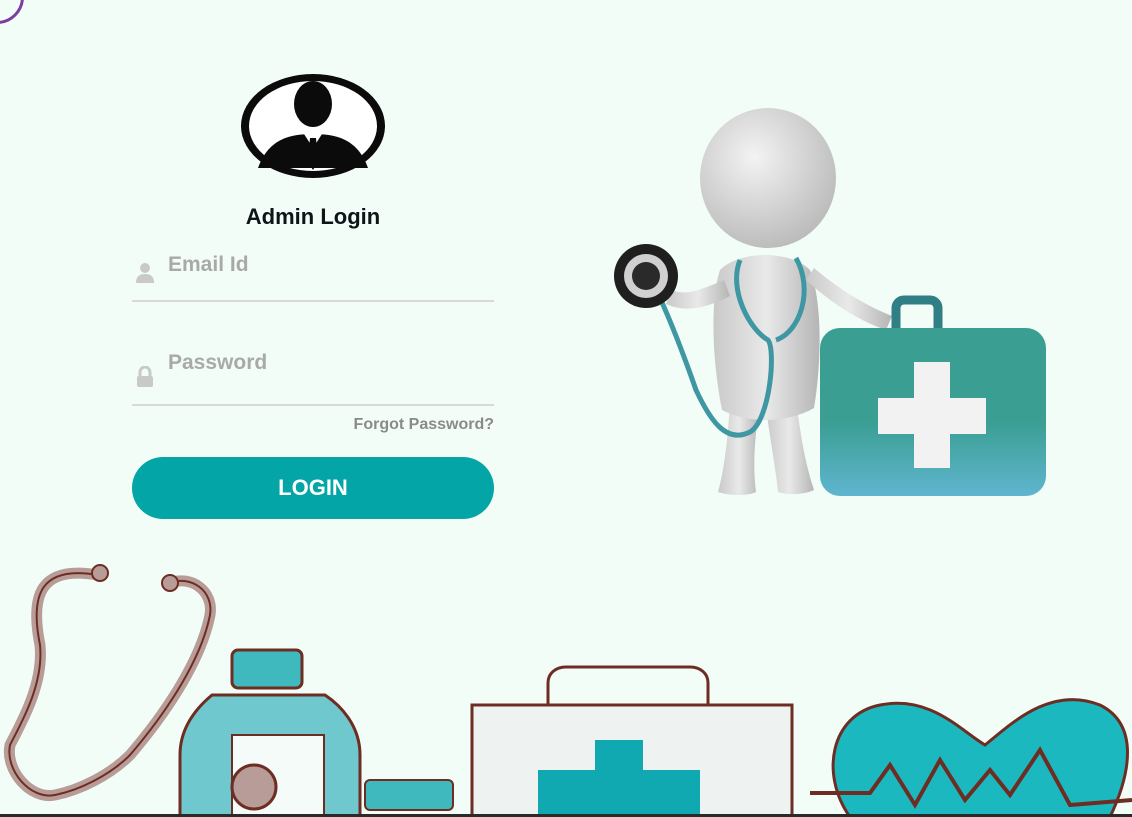 The image size is (1132, 817). Describe the element at coordinates (331, 272) in the screenshot. I see `email-input` at that location.